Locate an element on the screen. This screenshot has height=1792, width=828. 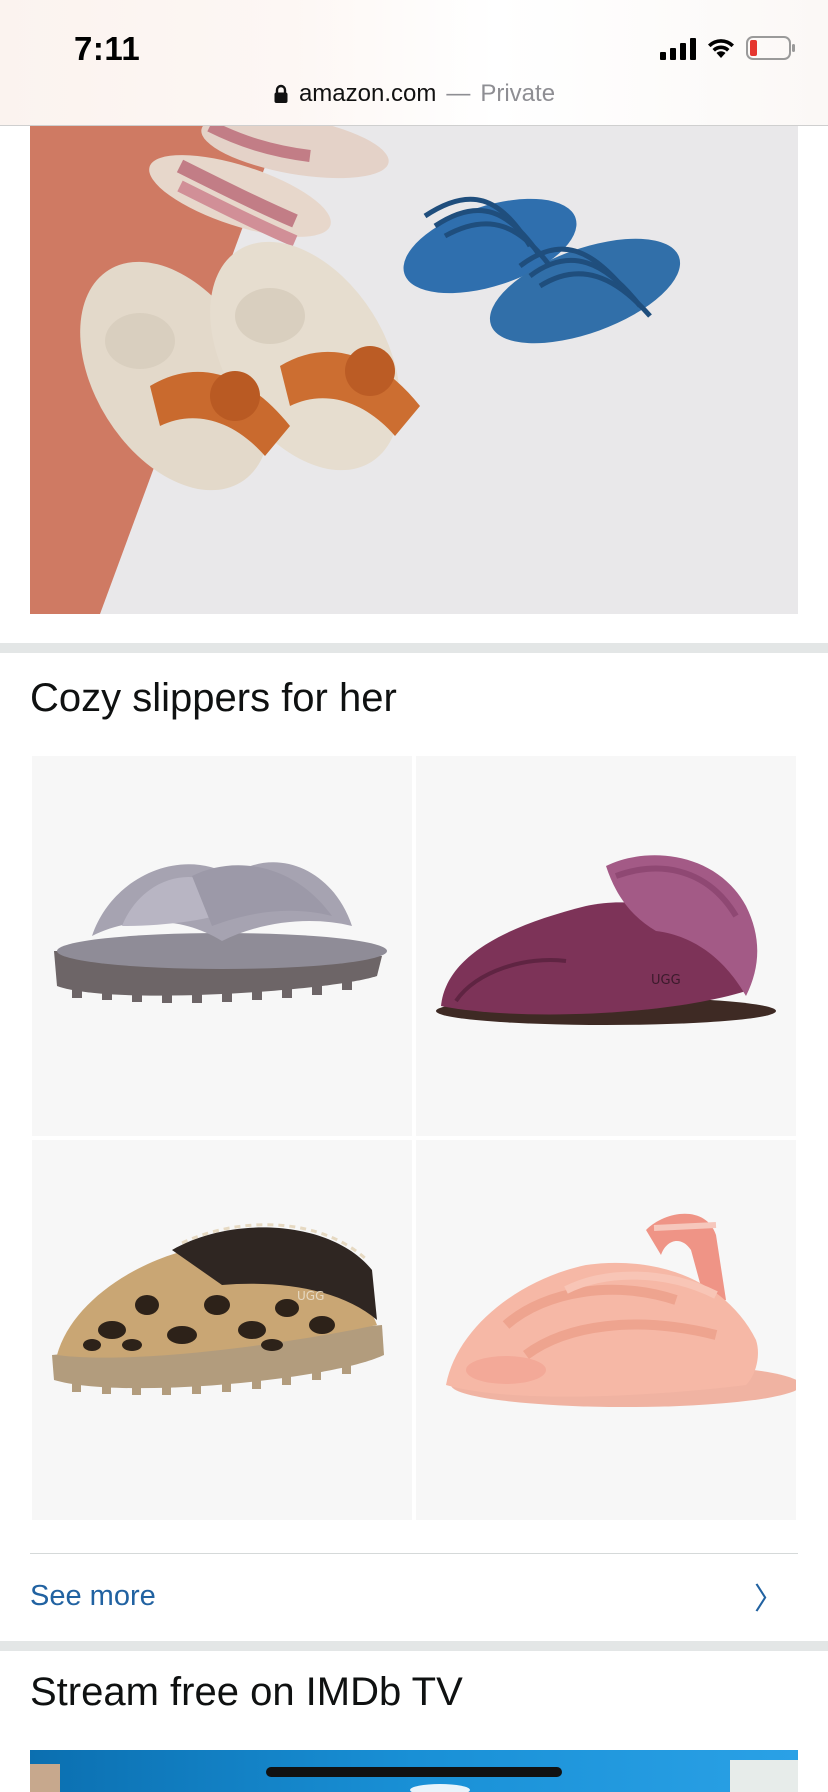
home-indicator is located at coordinates (414, 1772).